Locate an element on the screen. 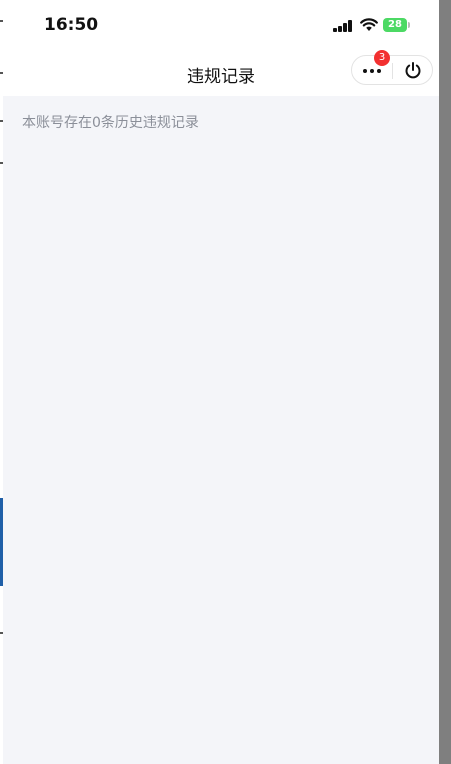  close-button is located at coordinates (413, 70).